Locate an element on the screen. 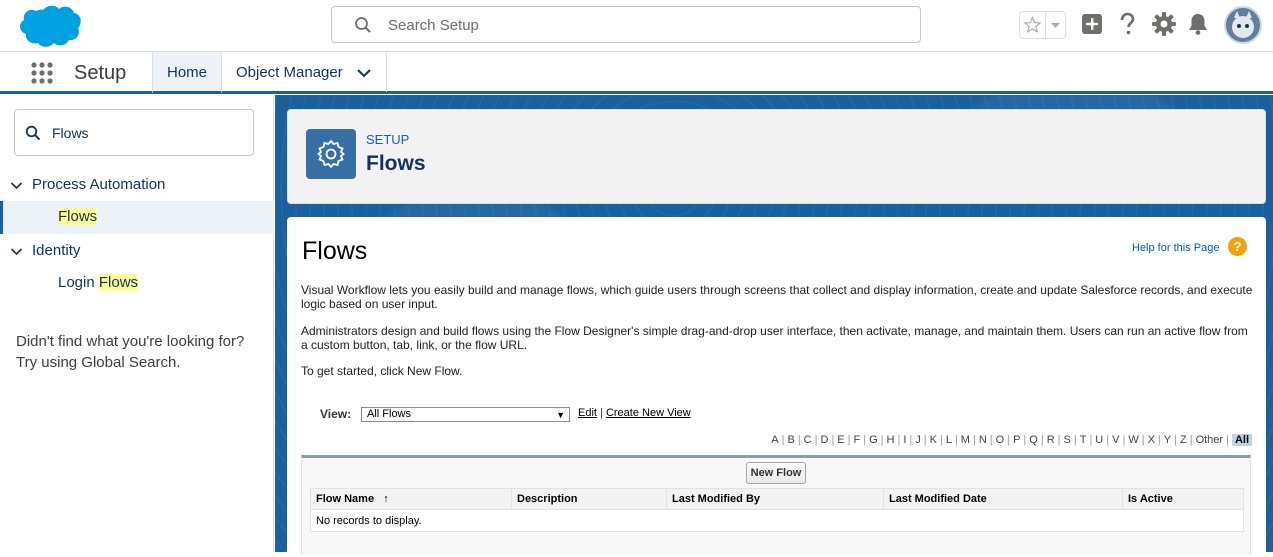  view-select-value: All Flows is located at coordinates (389, 414).